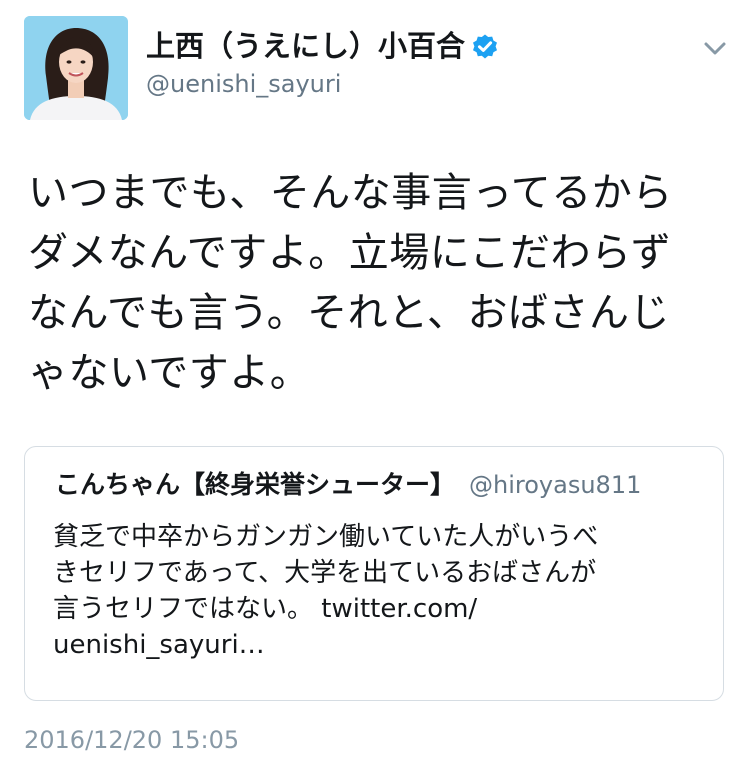 The image size is (750, 757). Describe the element at coordinates (131, 740) in the screenshot. I see `tweet-timestamp: 2016/12/20 15:05` at that location.